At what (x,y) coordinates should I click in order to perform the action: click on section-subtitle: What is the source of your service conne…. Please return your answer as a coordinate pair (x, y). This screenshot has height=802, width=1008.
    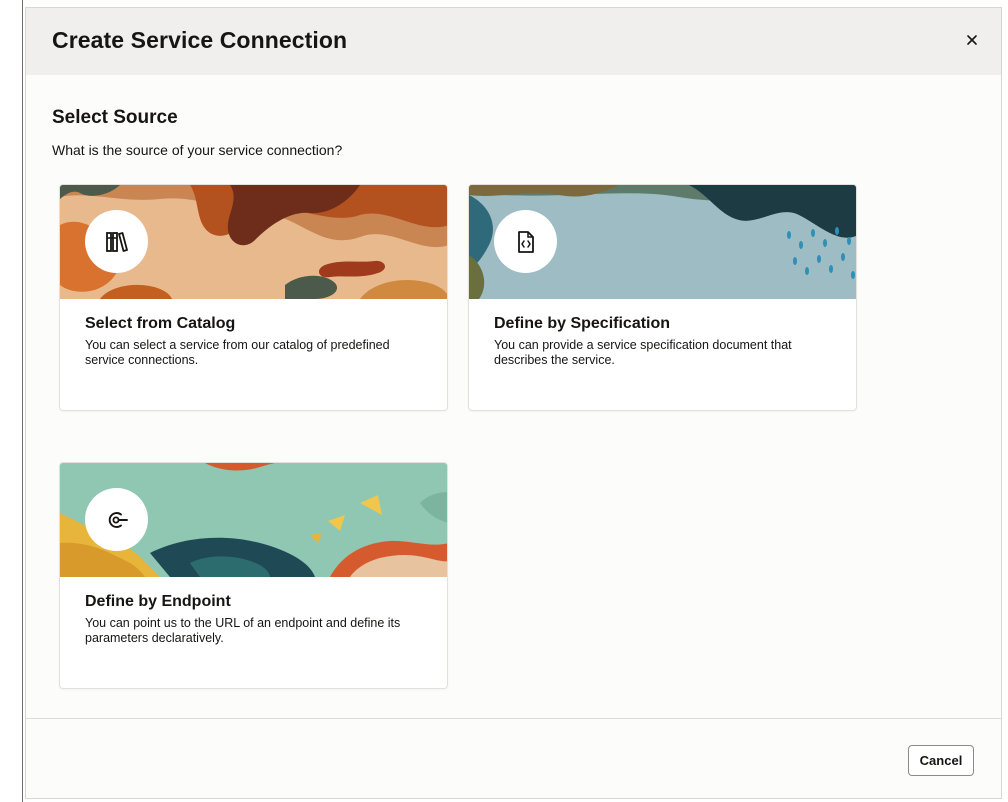
    Looking at the image, I should click on (197, 150).